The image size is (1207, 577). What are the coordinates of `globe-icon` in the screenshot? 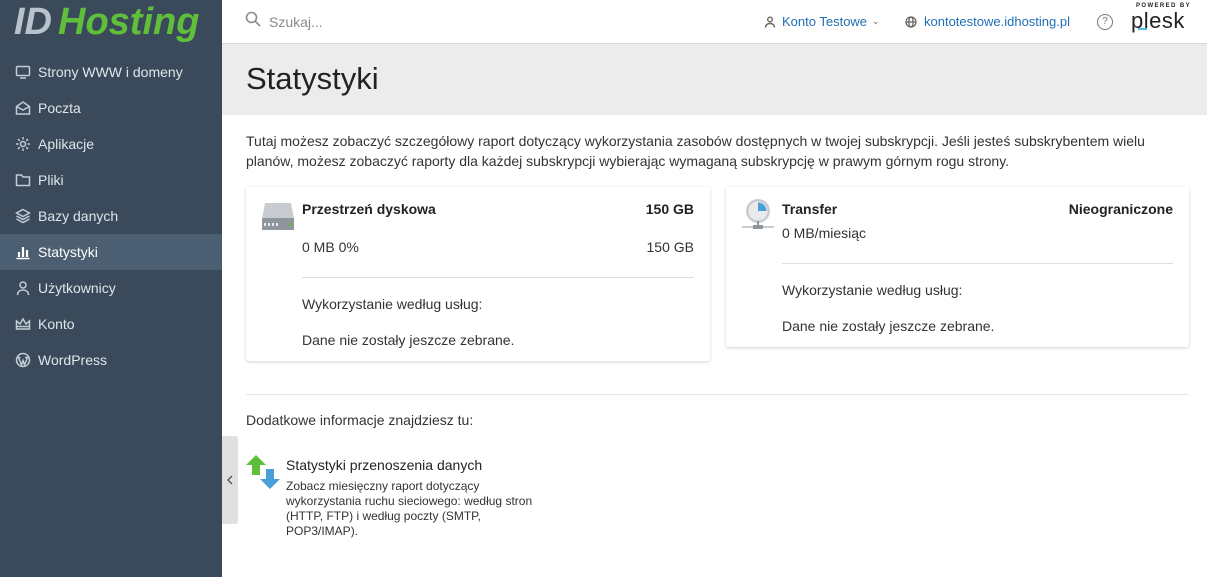 It's located at (911, 21).